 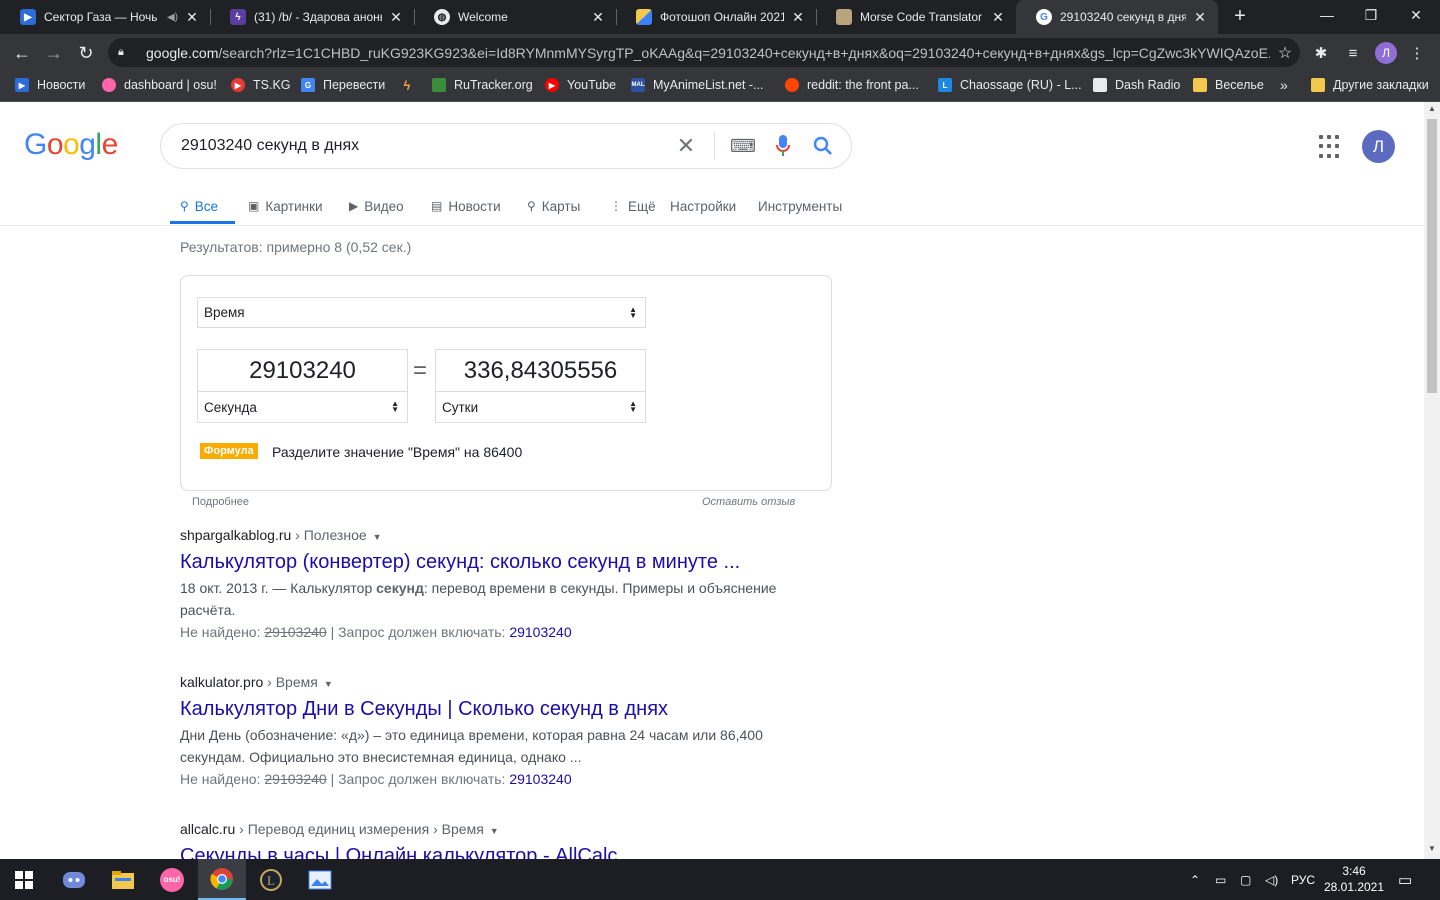 I want to click on tab-maps: ⚲ Карты, so click(x=553, y=206).